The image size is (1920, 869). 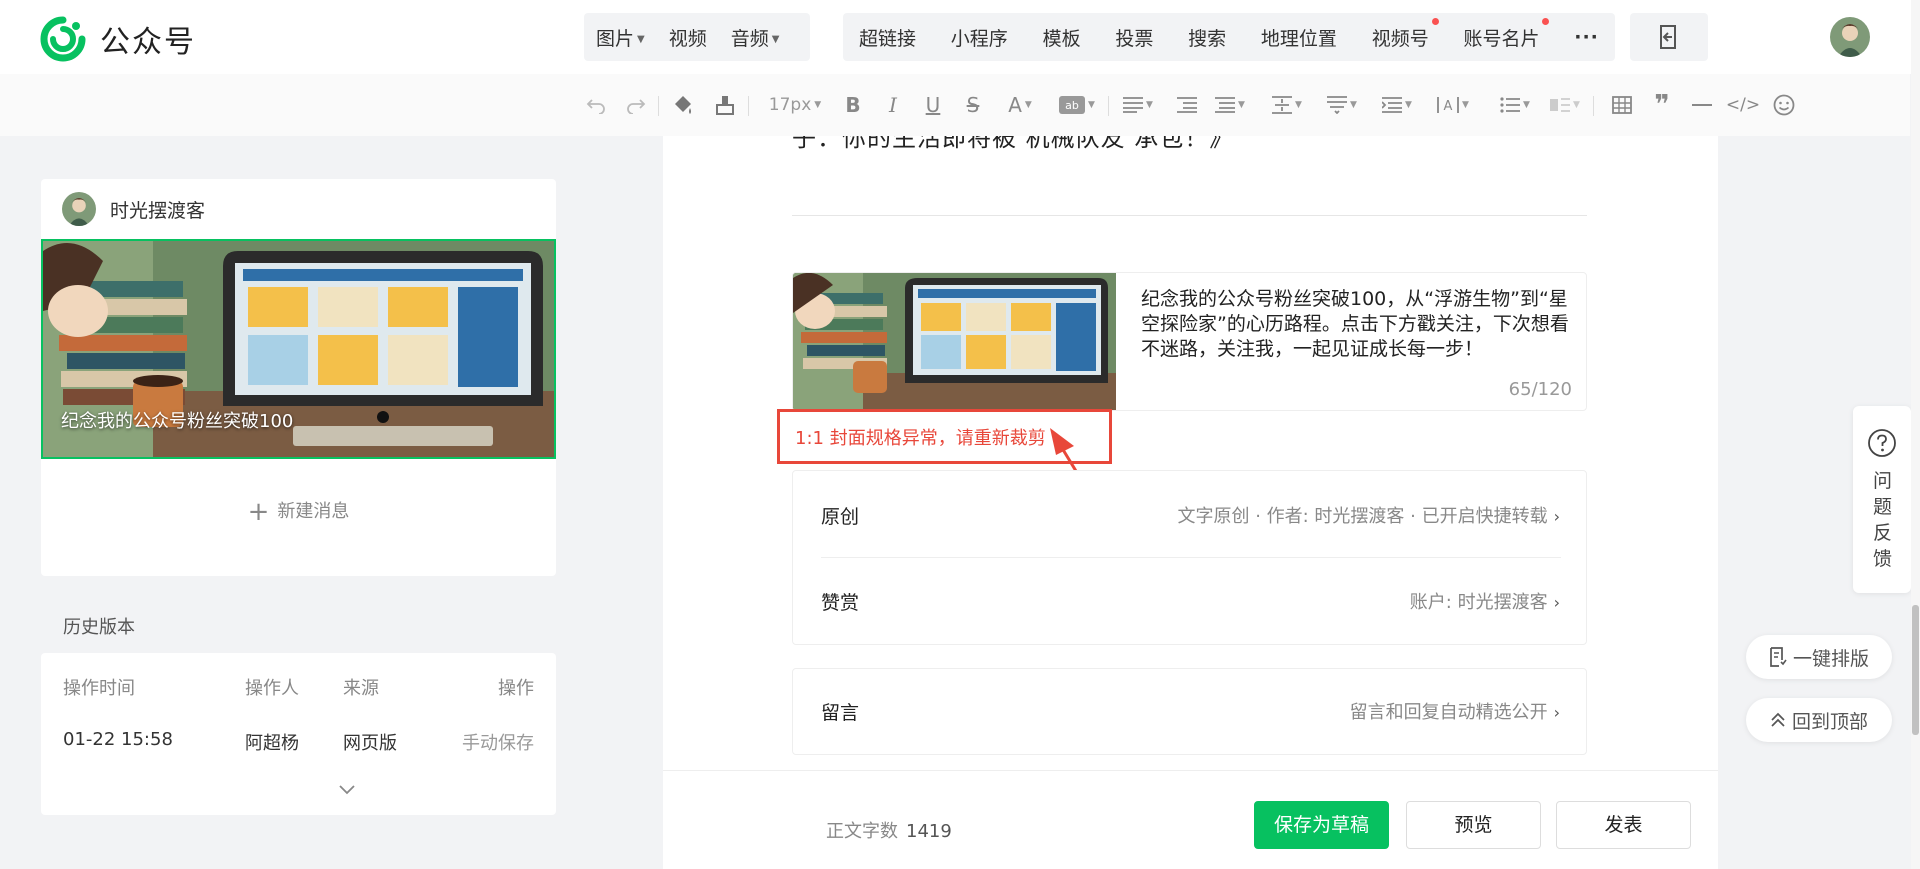 What do you see at coordinates (954, 341) in the screenshot?
I see `summary-cover` at bounding box center [954, 341].